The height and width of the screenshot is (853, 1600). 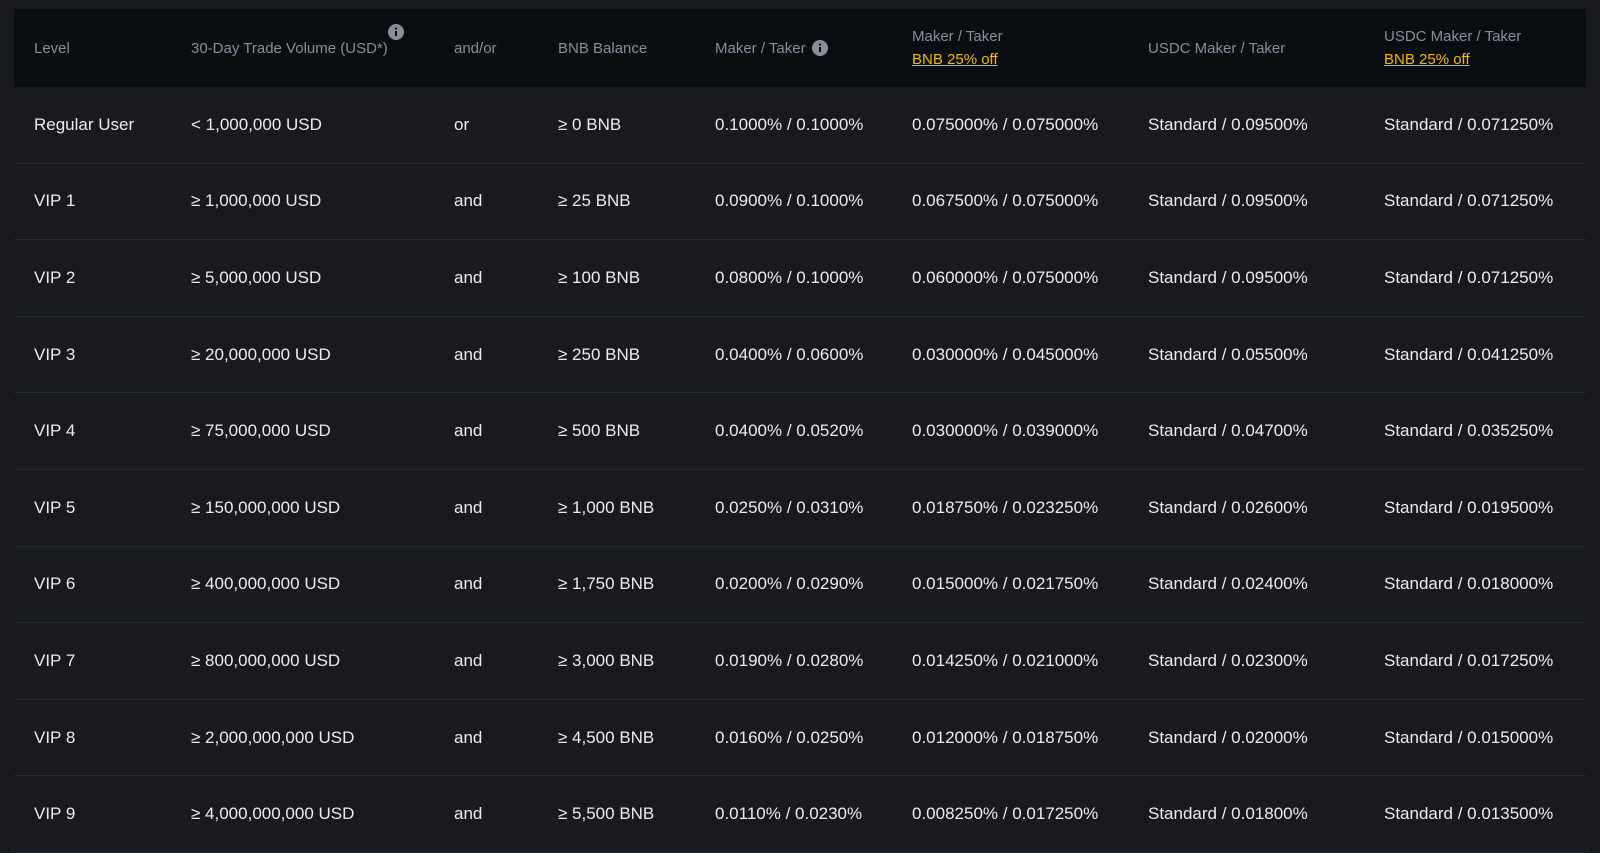 I want to click on cell-bnb-balance: ≥ 100 BNB, so click(x=599, y=277).